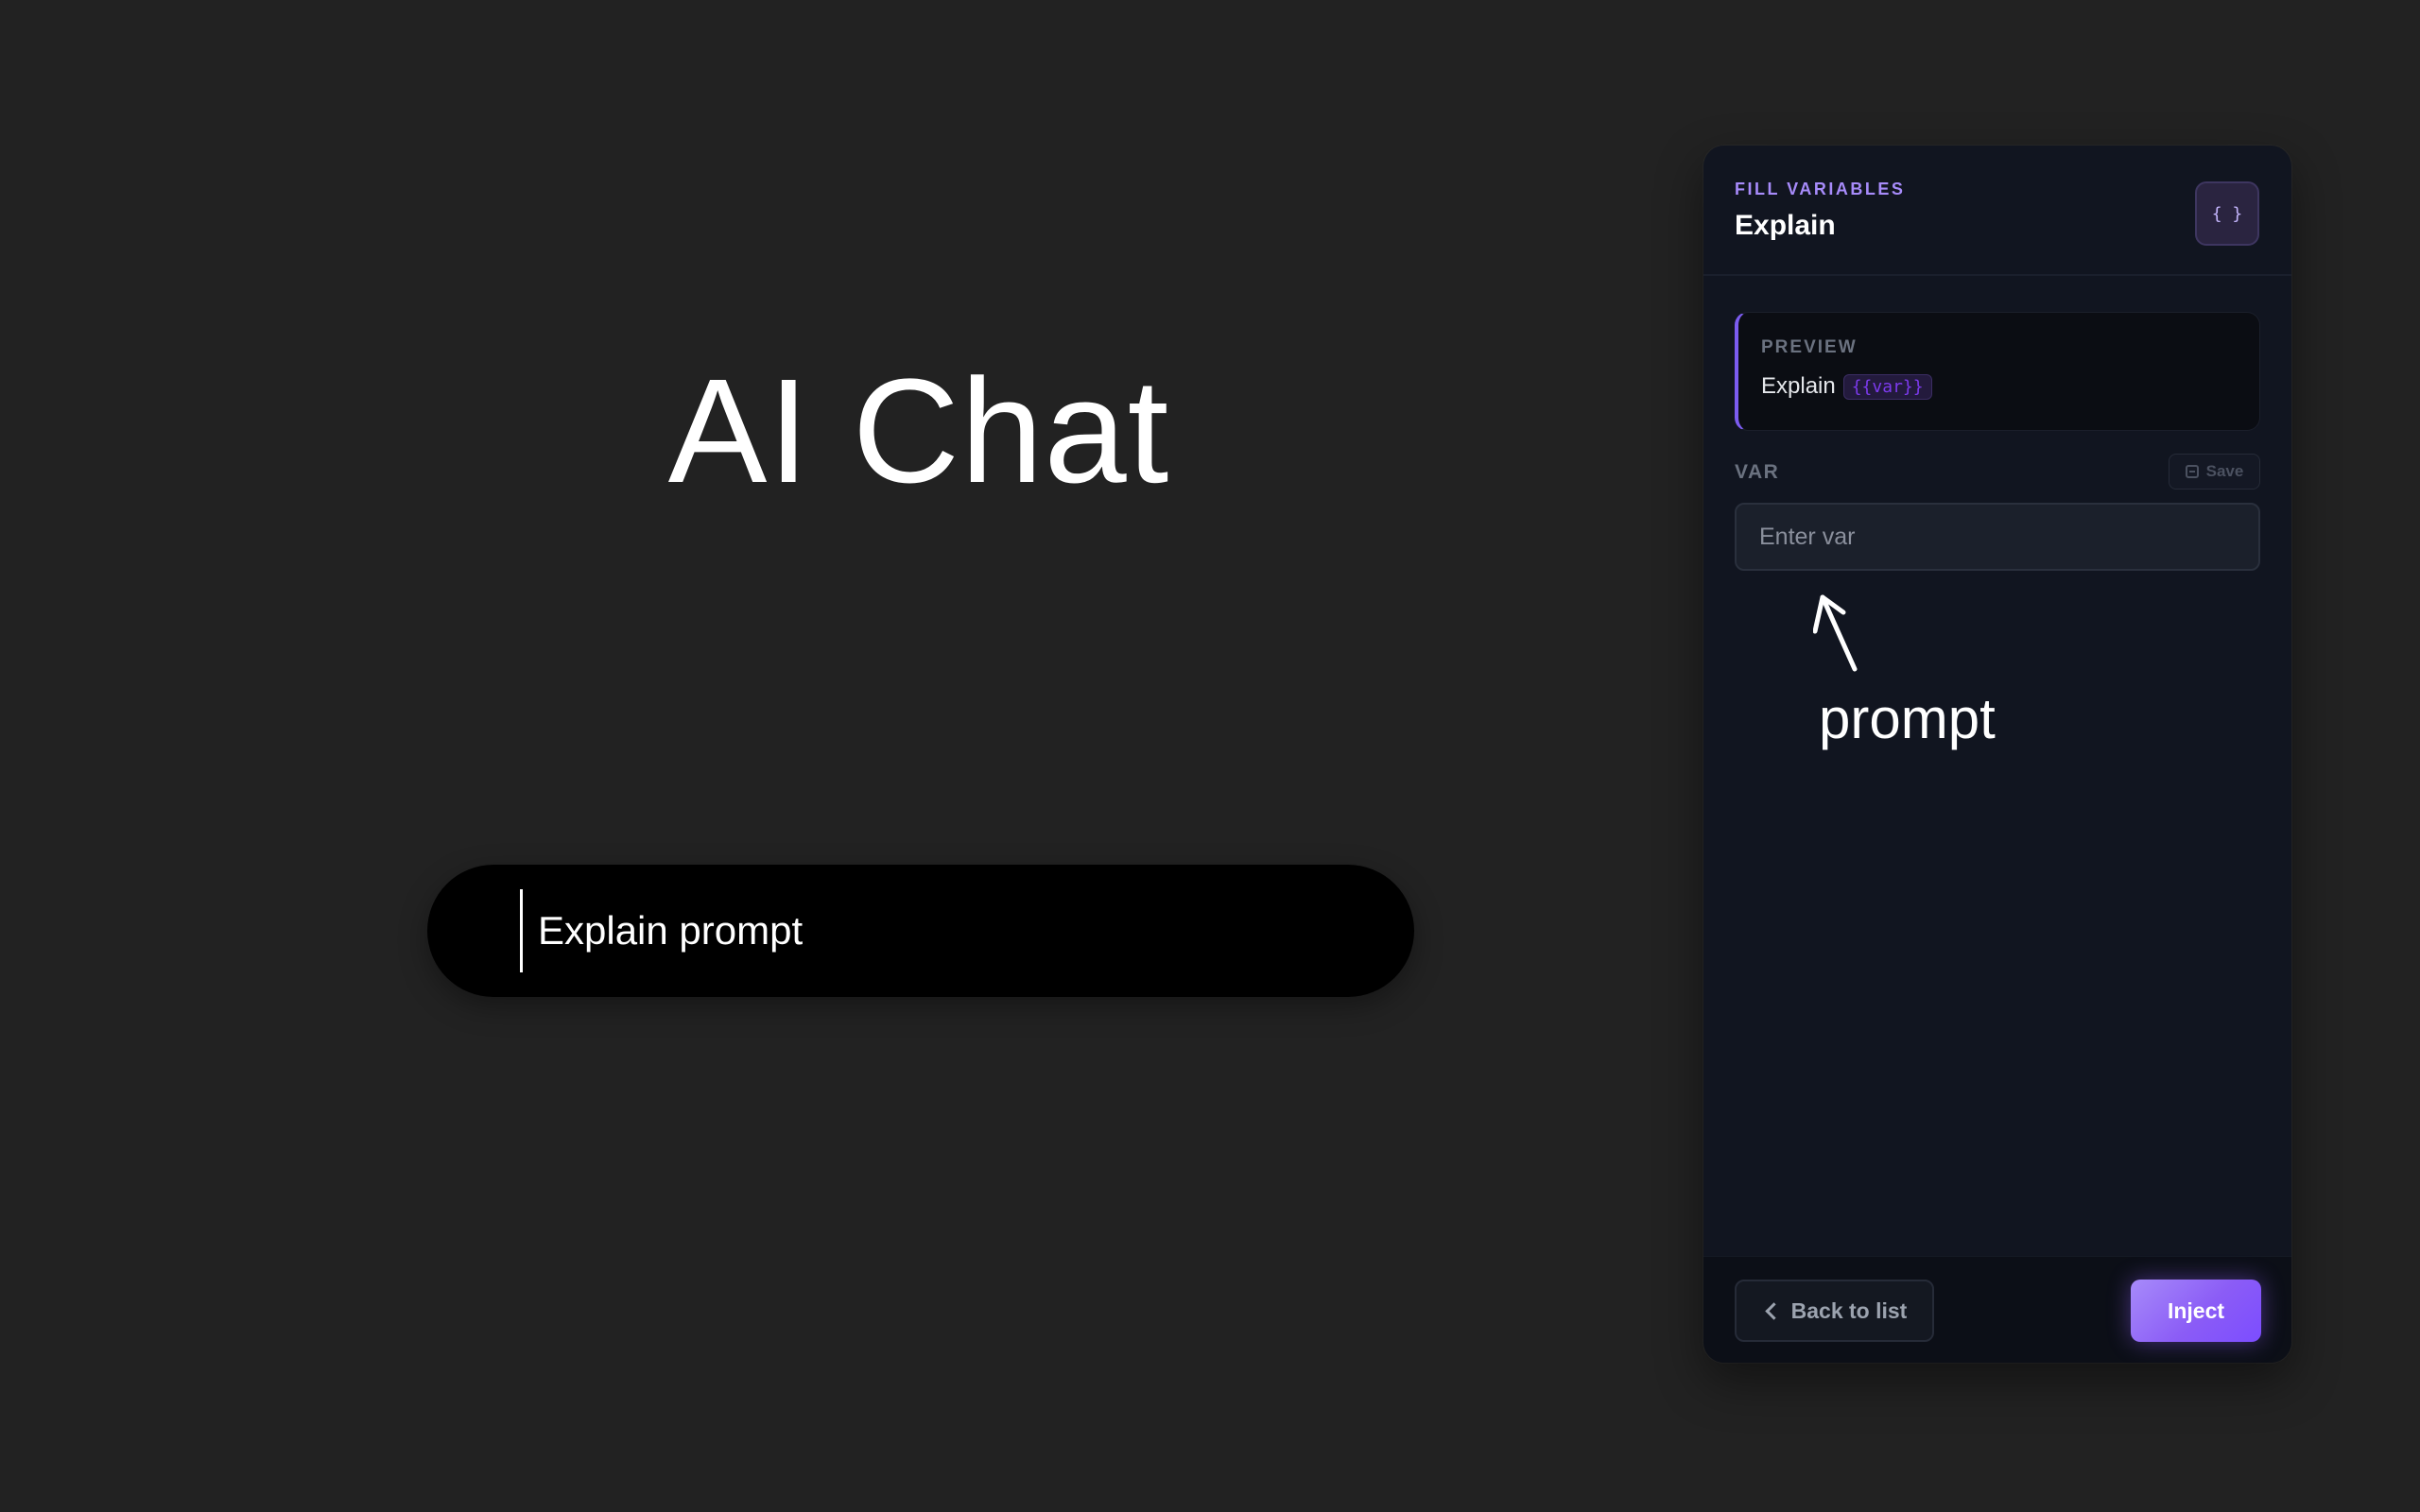  Describe the element at coordinates (1887, 386) in the screenshot. I see `variable-chip: {{var}}` at that location.